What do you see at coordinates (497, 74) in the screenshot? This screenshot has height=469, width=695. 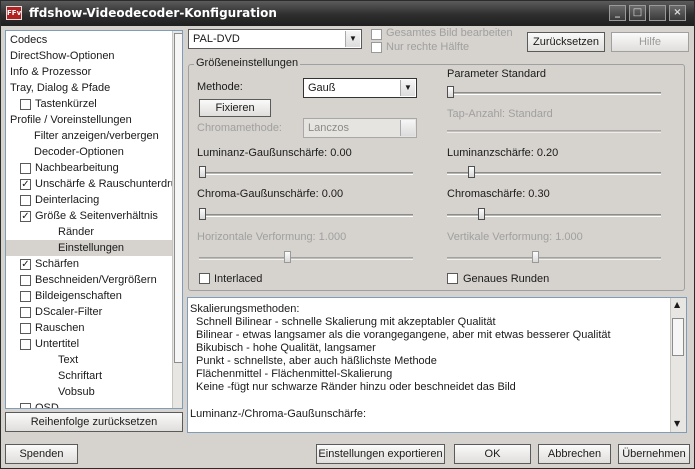 I see `param-title: Parameter Standard` at bounding box center [497, 74].